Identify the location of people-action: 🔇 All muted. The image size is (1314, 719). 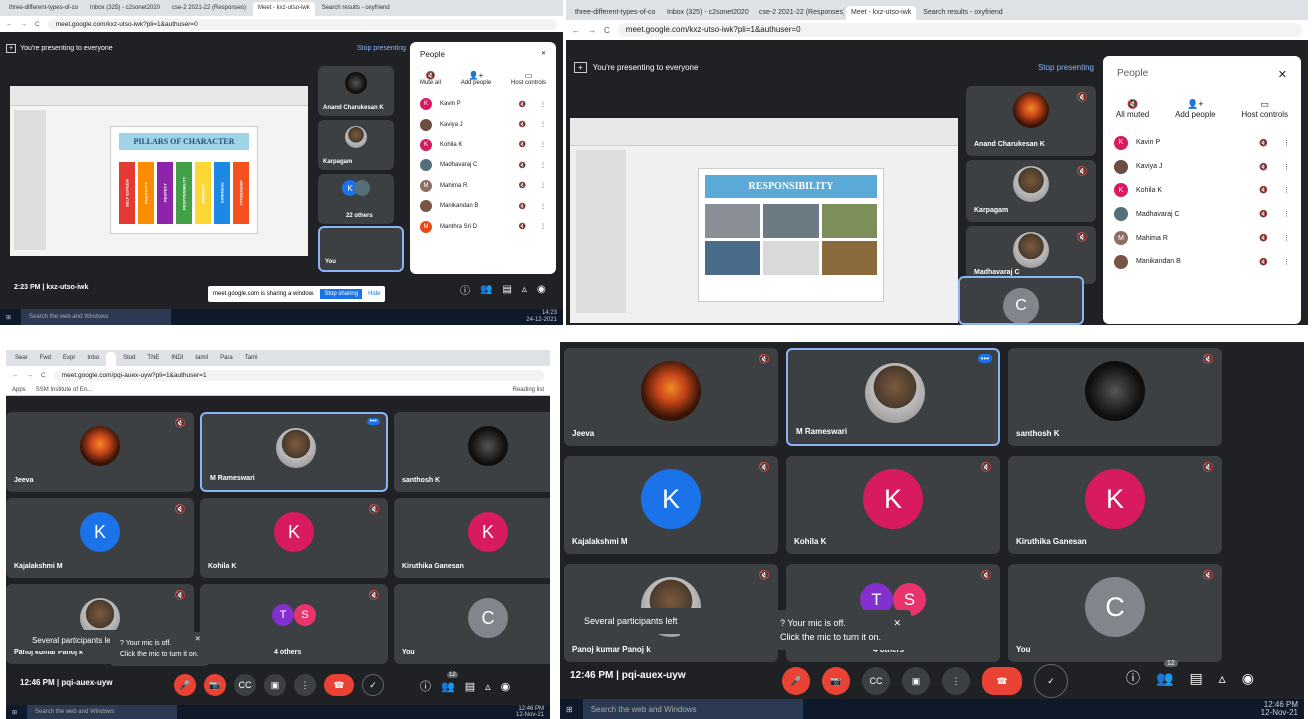
(1132, 109).